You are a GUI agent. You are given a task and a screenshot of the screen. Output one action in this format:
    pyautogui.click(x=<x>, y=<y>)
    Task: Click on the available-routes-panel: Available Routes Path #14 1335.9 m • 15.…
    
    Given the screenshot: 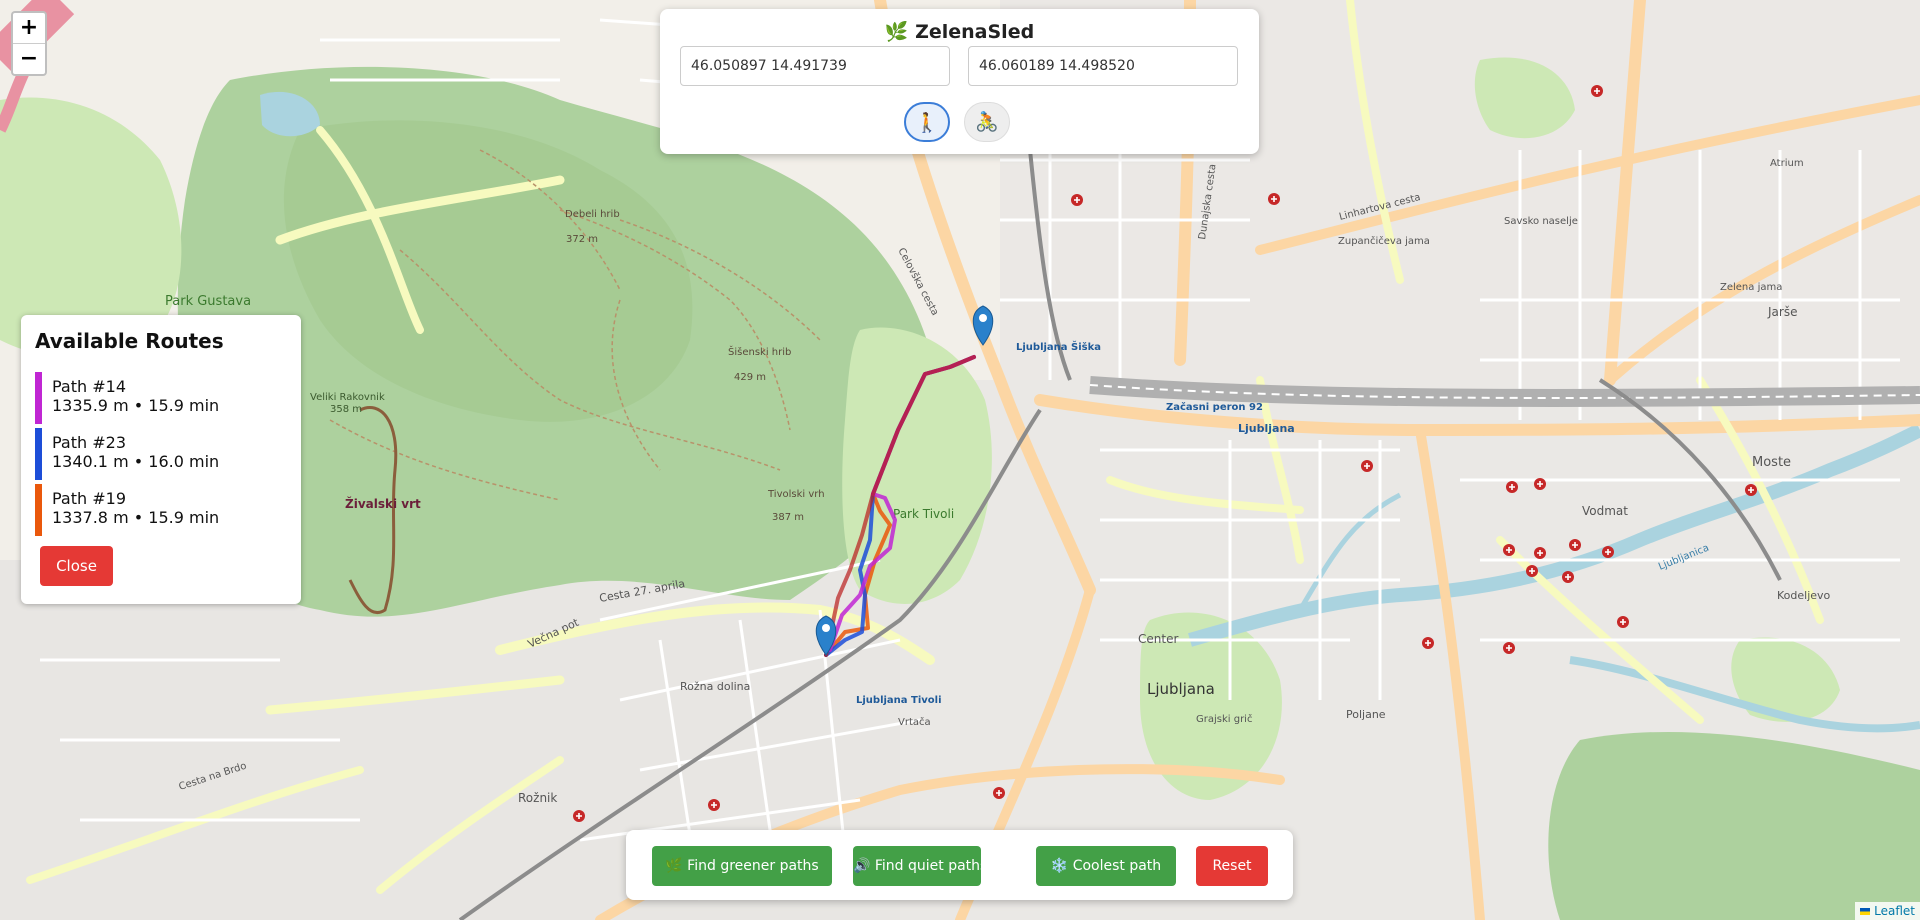 What is the action you would take?
    pyautogui.click(x=161, y=459)
    